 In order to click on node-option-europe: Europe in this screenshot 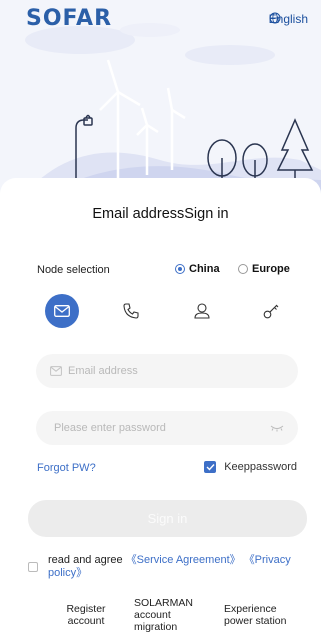, I will do `click(264, 269)`.